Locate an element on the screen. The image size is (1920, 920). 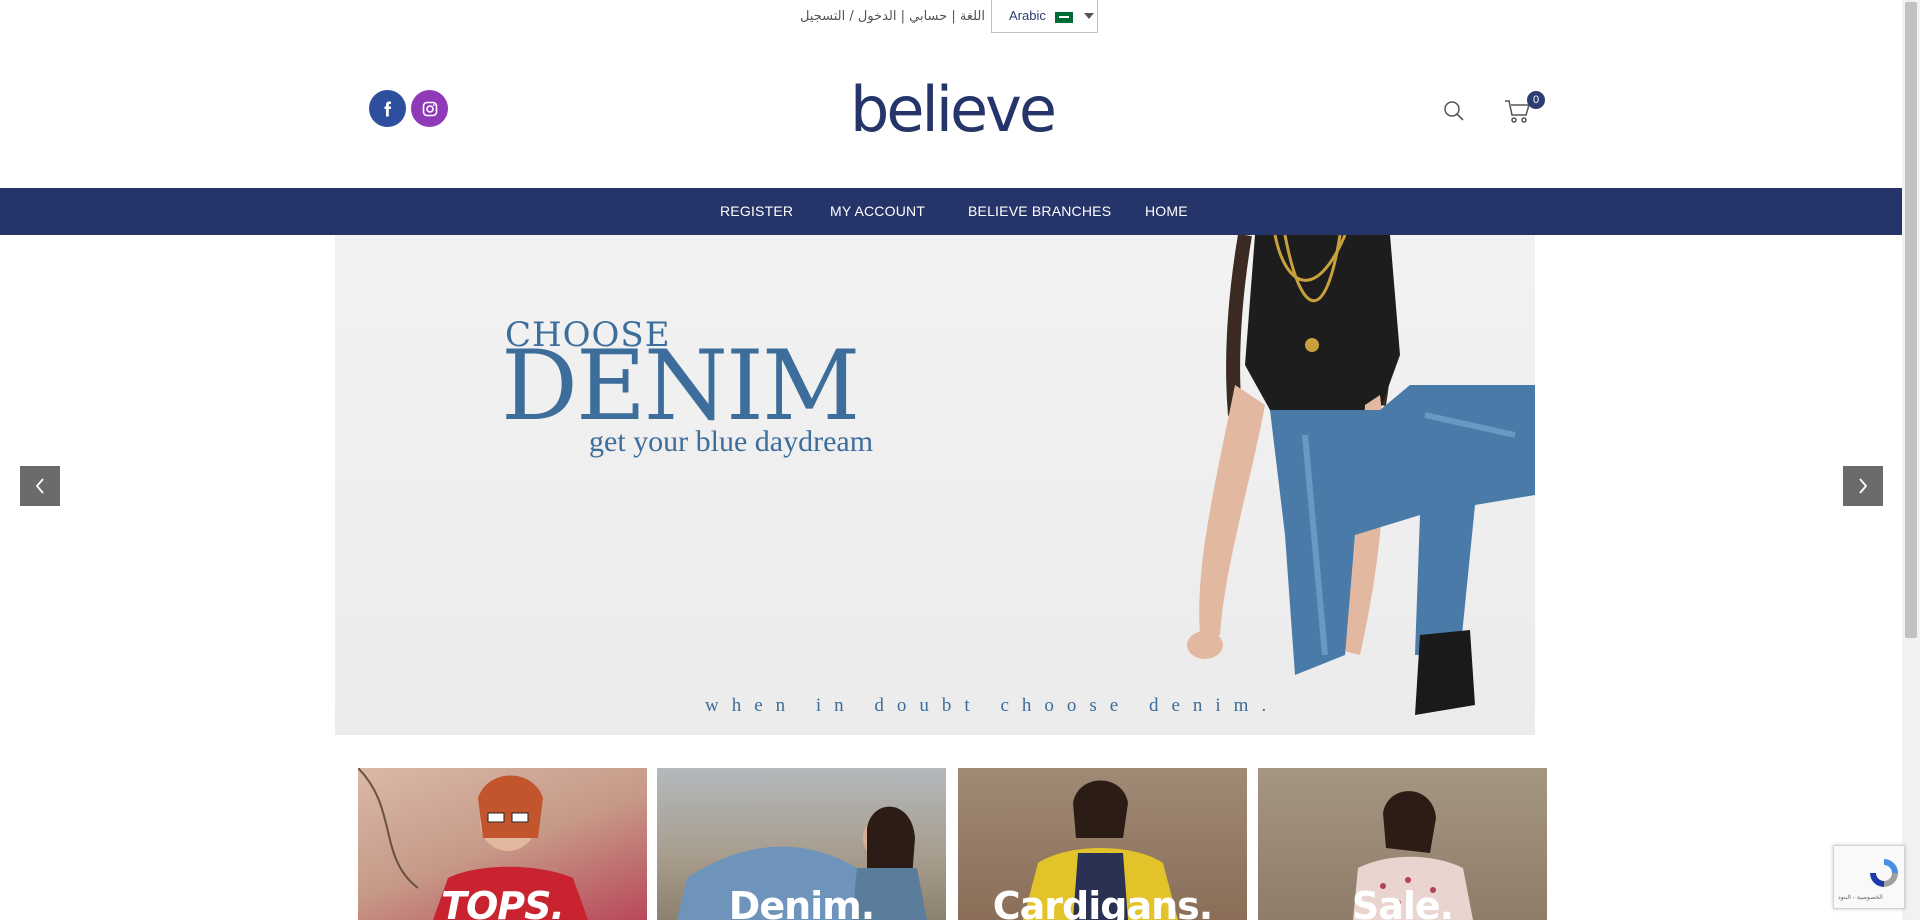
category-sale-label: Sale. is located at coordinates (1402, 902).